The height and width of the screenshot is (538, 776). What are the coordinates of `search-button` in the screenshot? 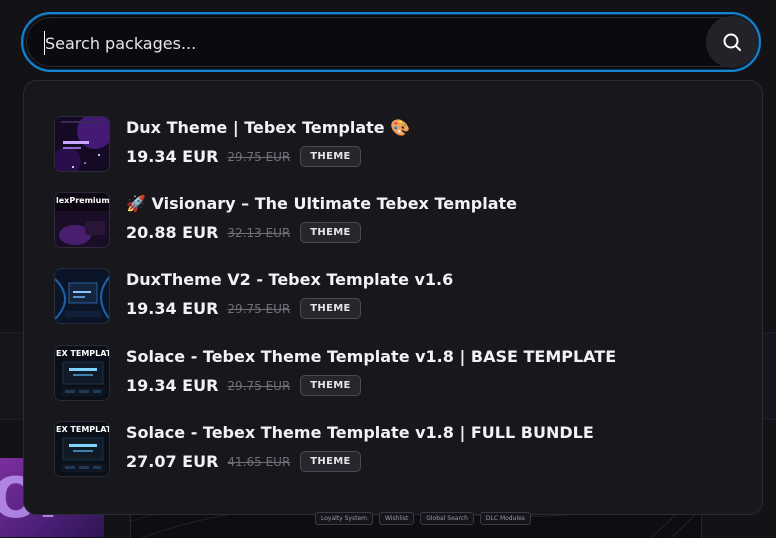 It's located at (732, 42).